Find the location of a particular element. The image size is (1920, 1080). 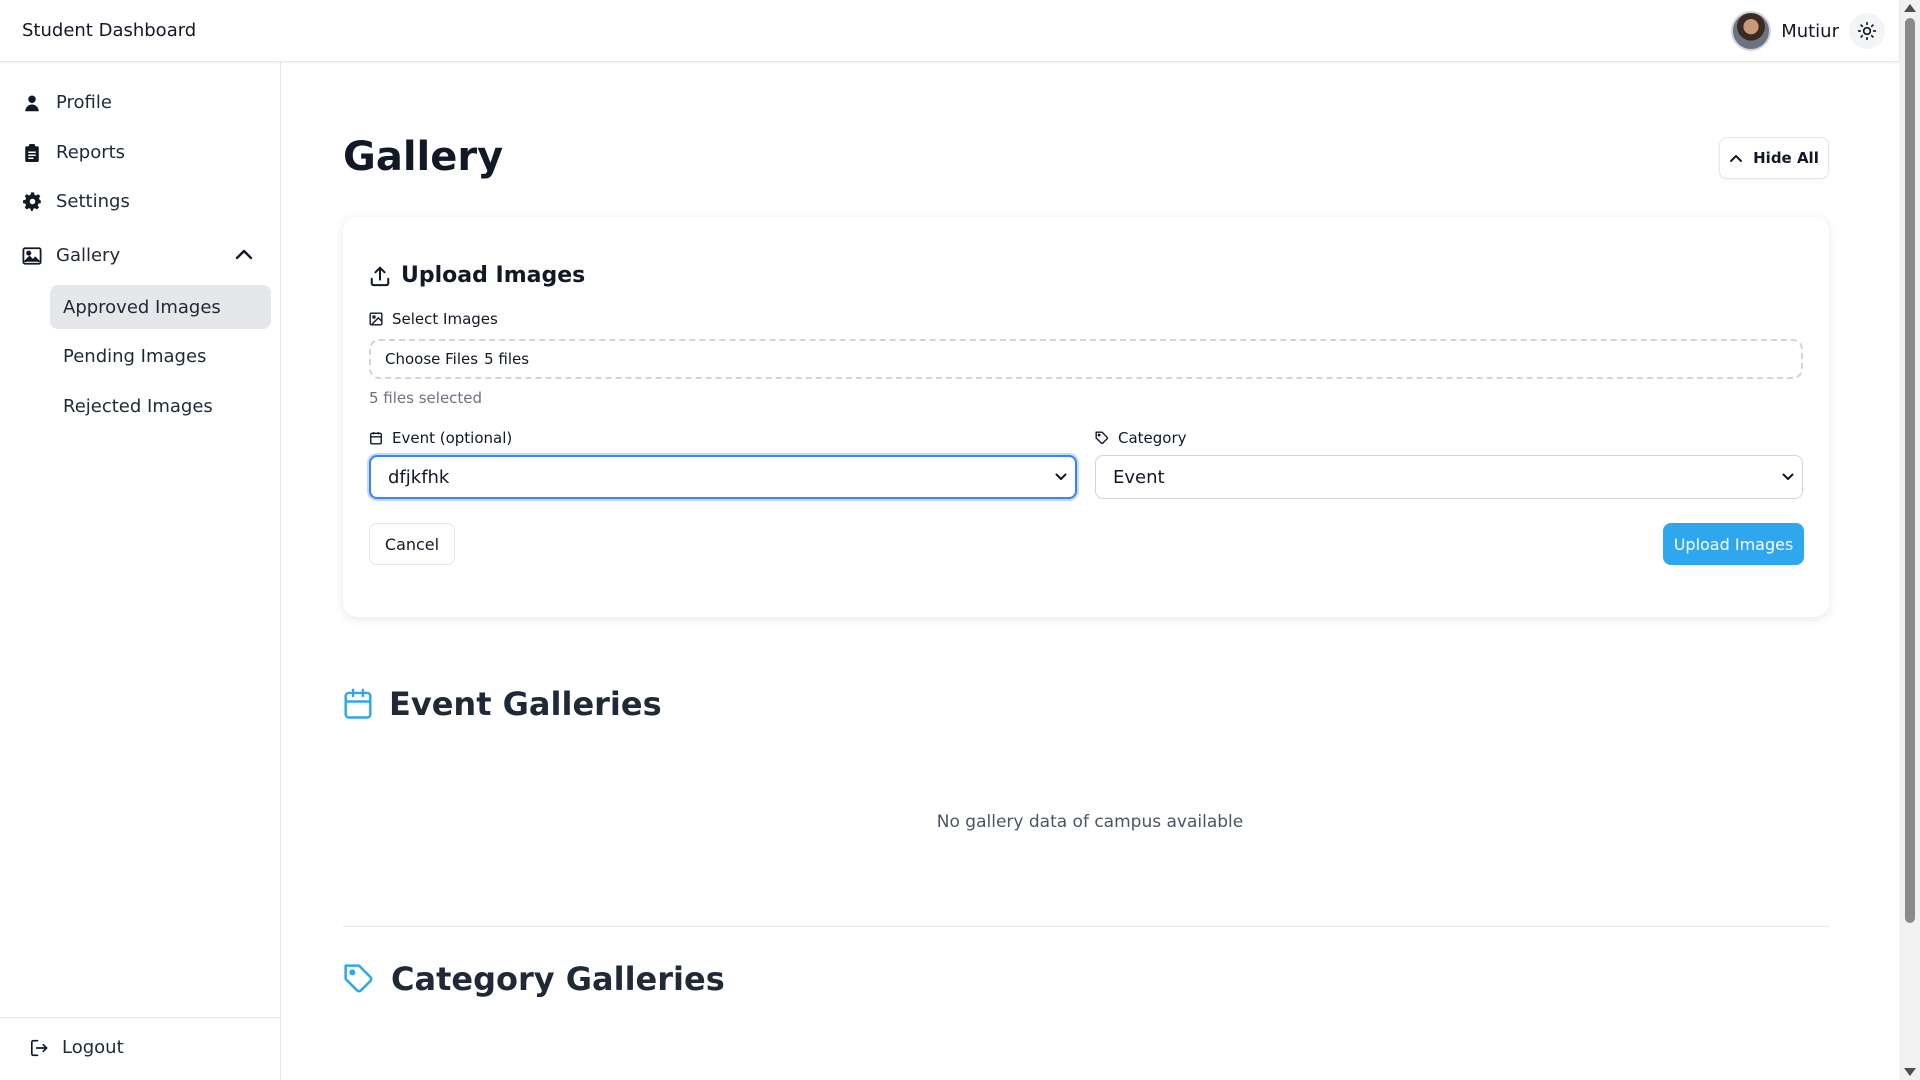

hide-all-label: Hide All is located at coordinates (1786, 158).